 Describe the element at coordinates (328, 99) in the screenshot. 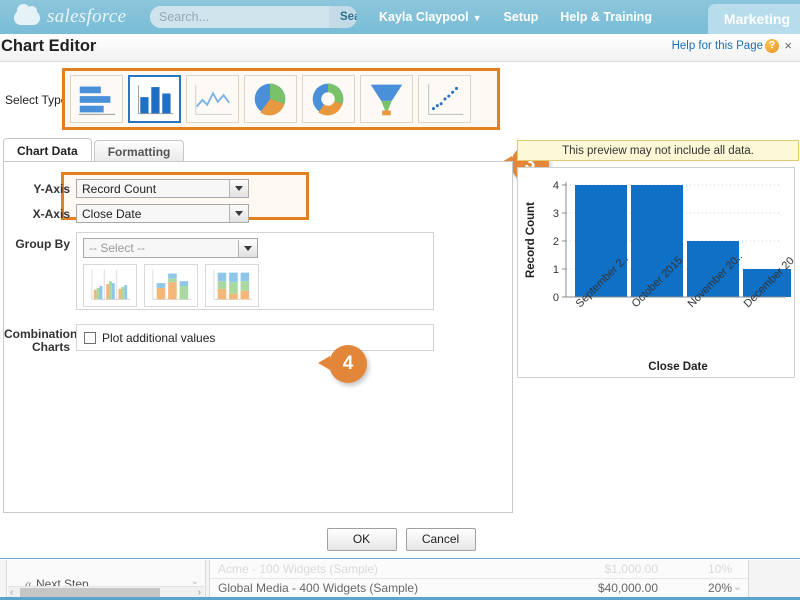

I see `chart-type-donut` at that location.